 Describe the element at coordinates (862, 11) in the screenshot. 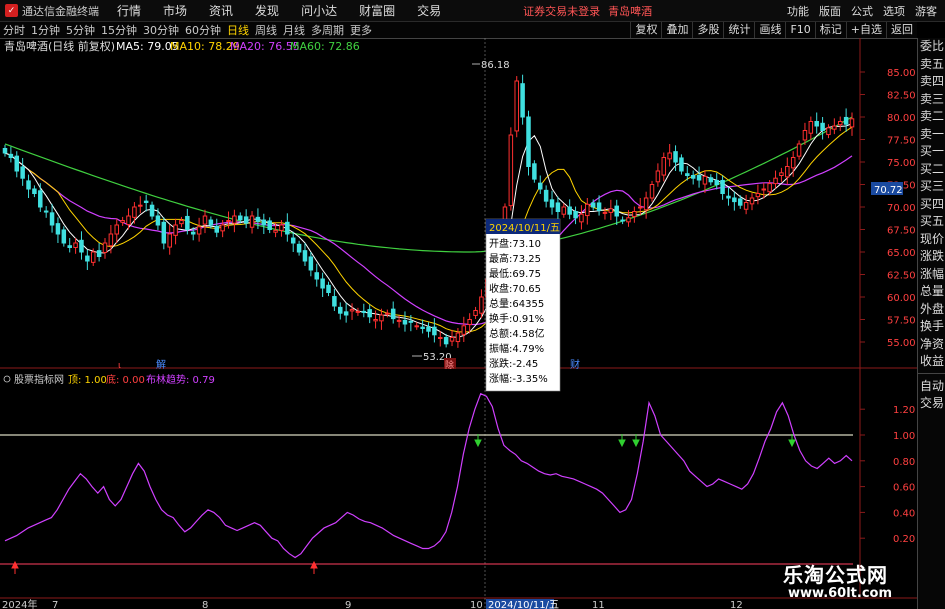

I see `menu-gongshi: 公式` at that location.